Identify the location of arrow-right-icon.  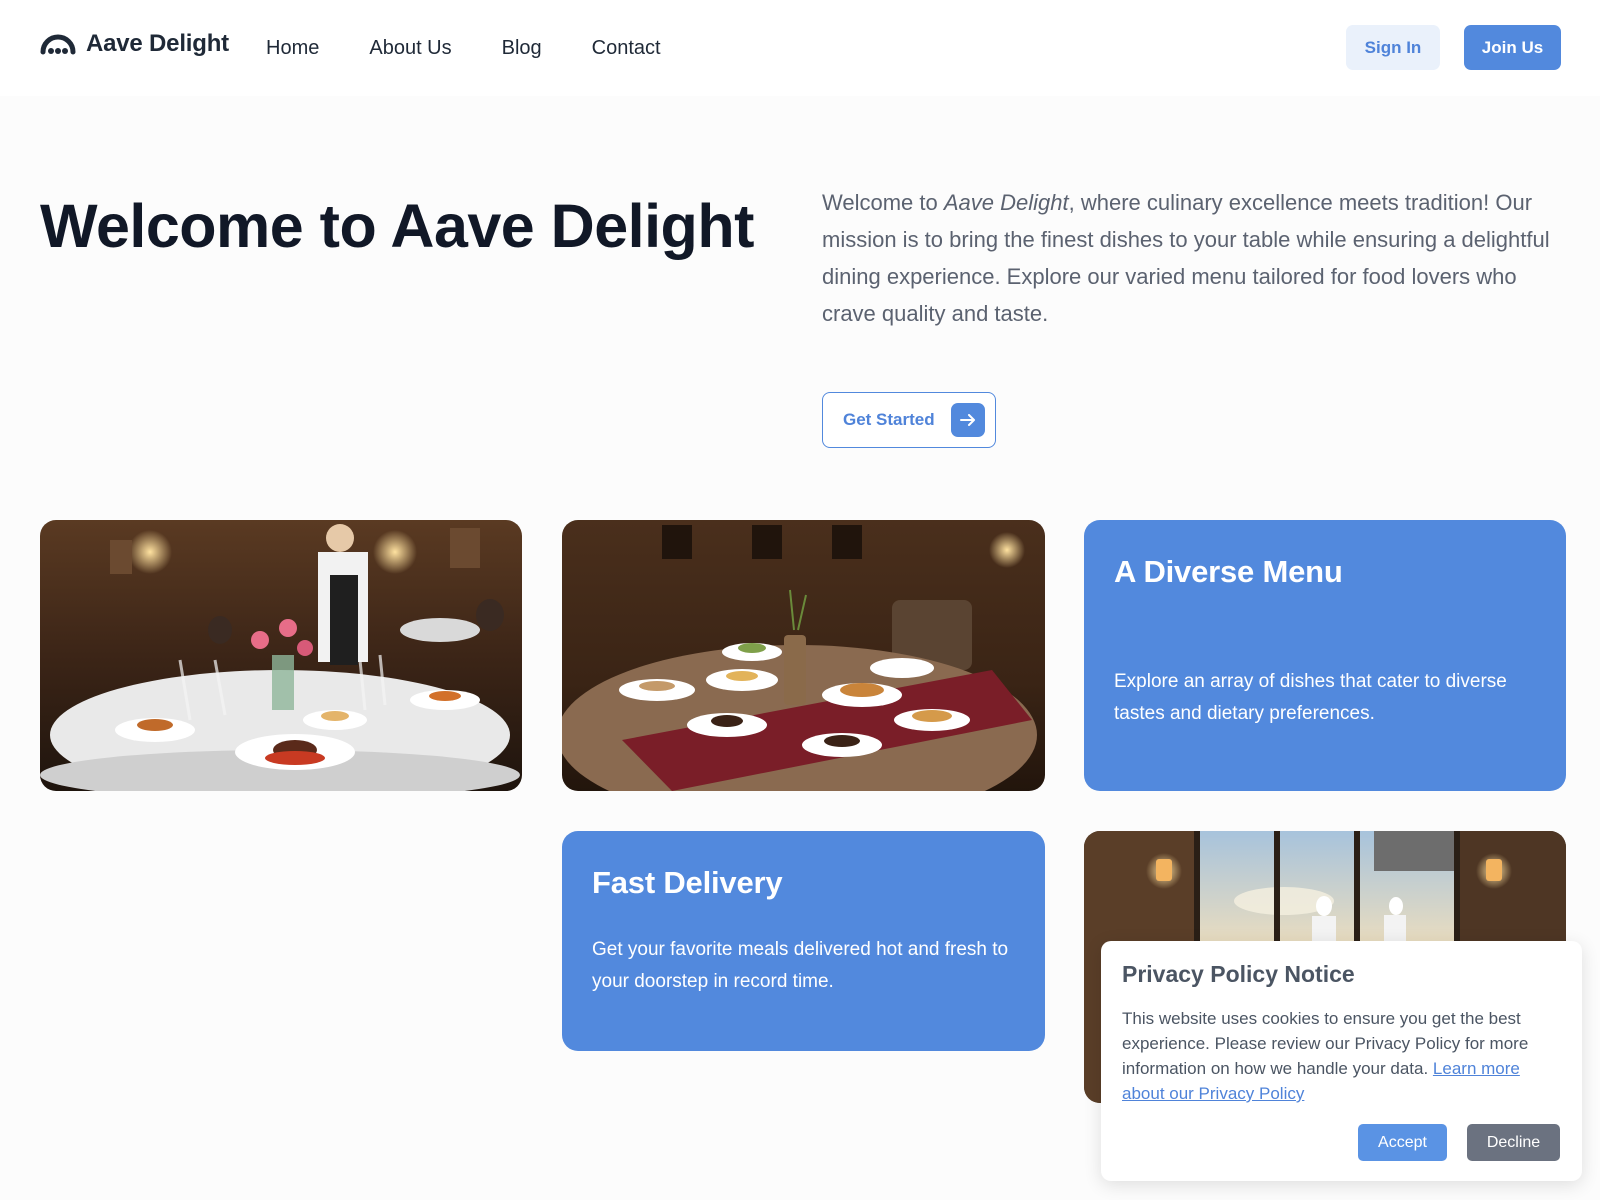
(967, 420).